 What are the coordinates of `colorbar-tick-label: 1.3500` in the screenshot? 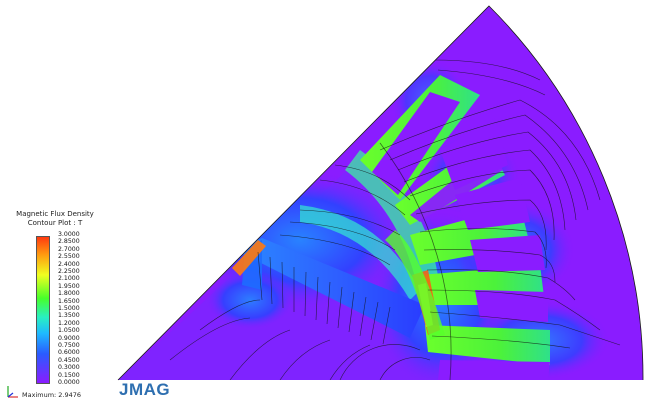 It's located at (69, 316).